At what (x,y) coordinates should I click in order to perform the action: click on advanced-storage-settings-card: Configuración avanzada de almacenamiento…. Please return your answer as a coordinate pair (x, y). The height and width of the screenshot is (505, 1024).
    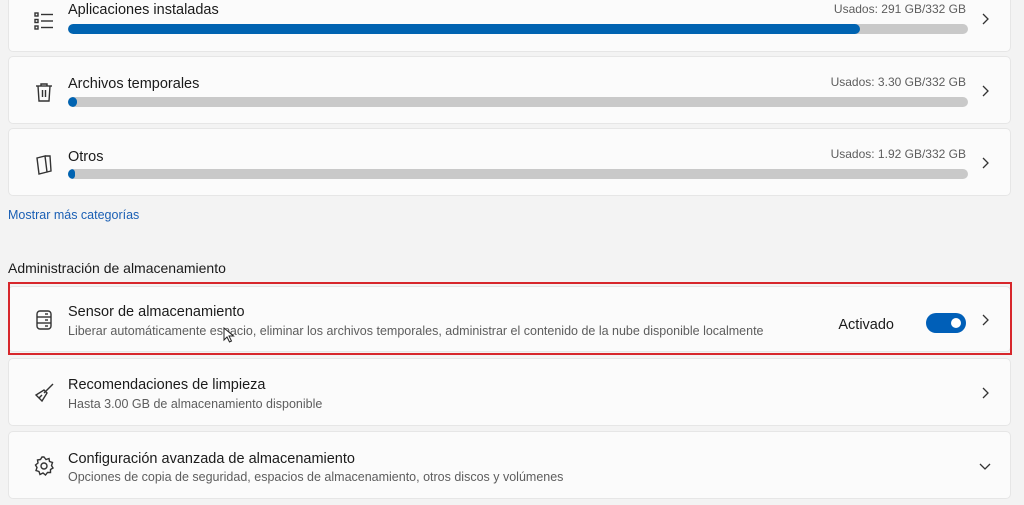
    Looking at the image, I should click on (509, 465).